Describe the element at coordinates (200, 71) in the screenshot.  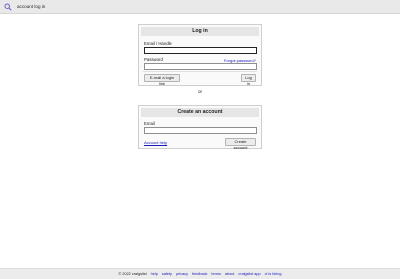
I see `divider` at that location.